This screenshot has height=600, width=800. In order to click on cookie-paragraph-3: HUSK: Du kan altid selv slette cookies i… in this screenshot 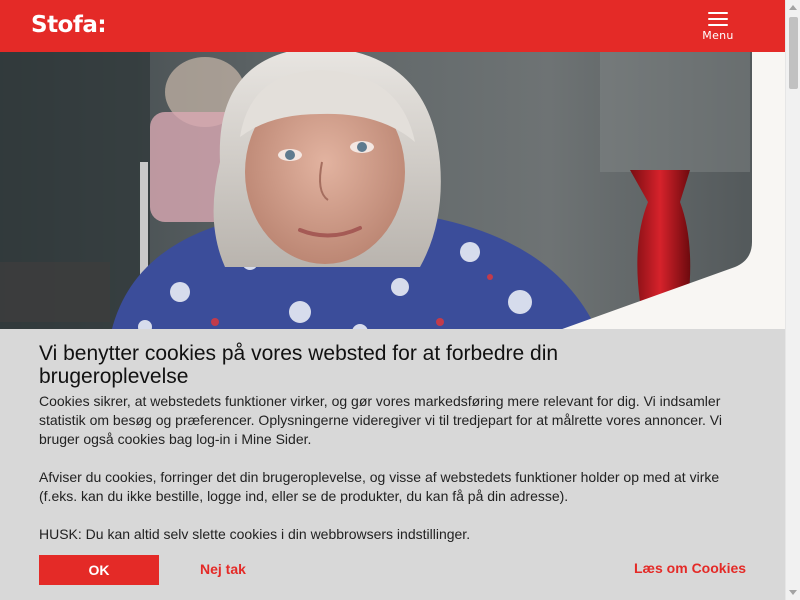, I will do `click(255, 534)`.